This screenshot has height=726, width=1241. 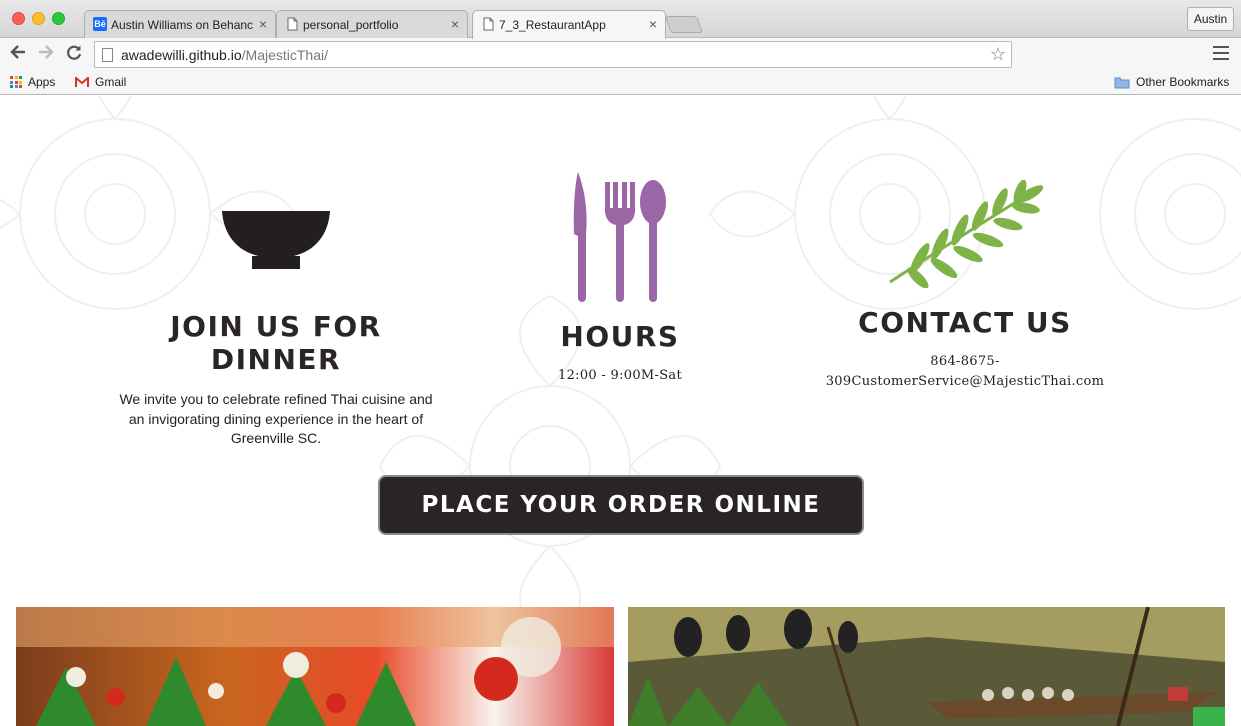 I want to click on tab-personal-portfolio: personal_portfolio ×, so click(x=372, y=24).